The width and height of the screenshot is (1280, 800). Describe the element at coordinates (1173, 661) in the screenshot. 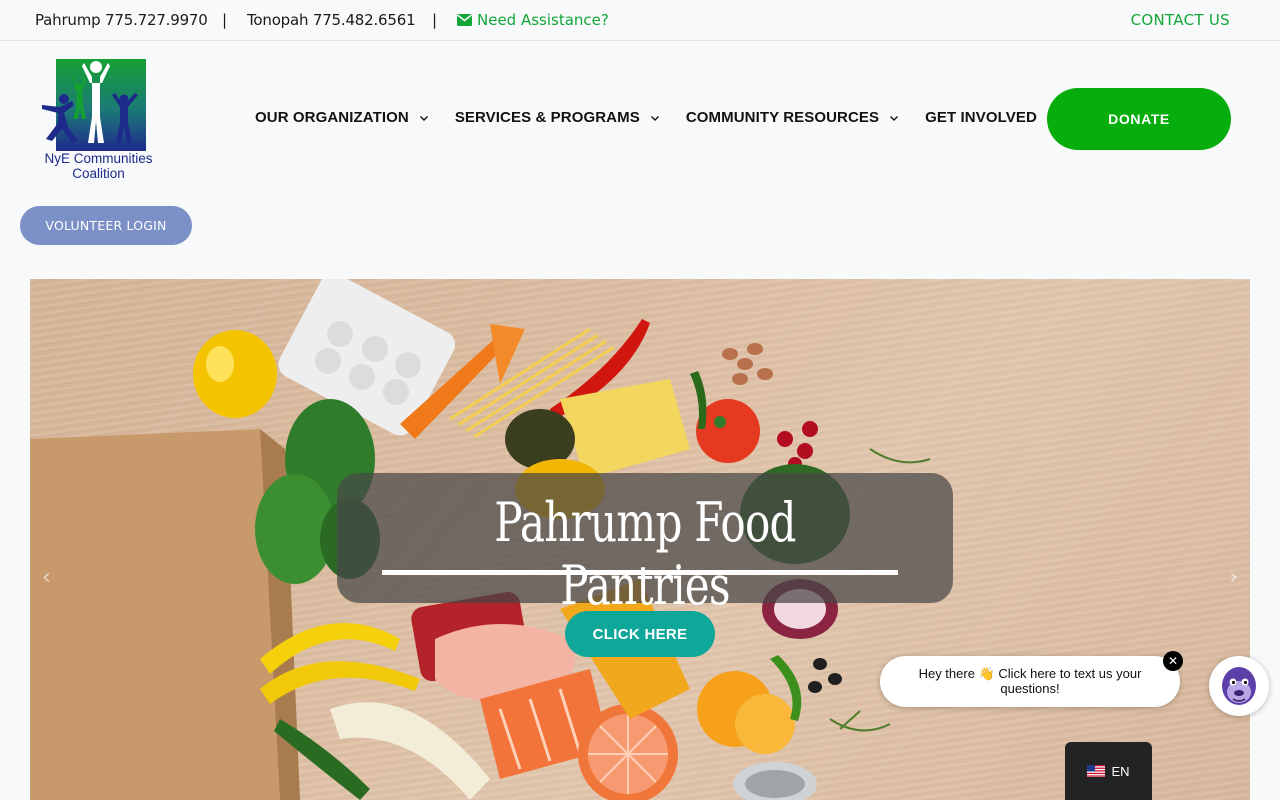

I see `chat-close-button: ✕` at that location.